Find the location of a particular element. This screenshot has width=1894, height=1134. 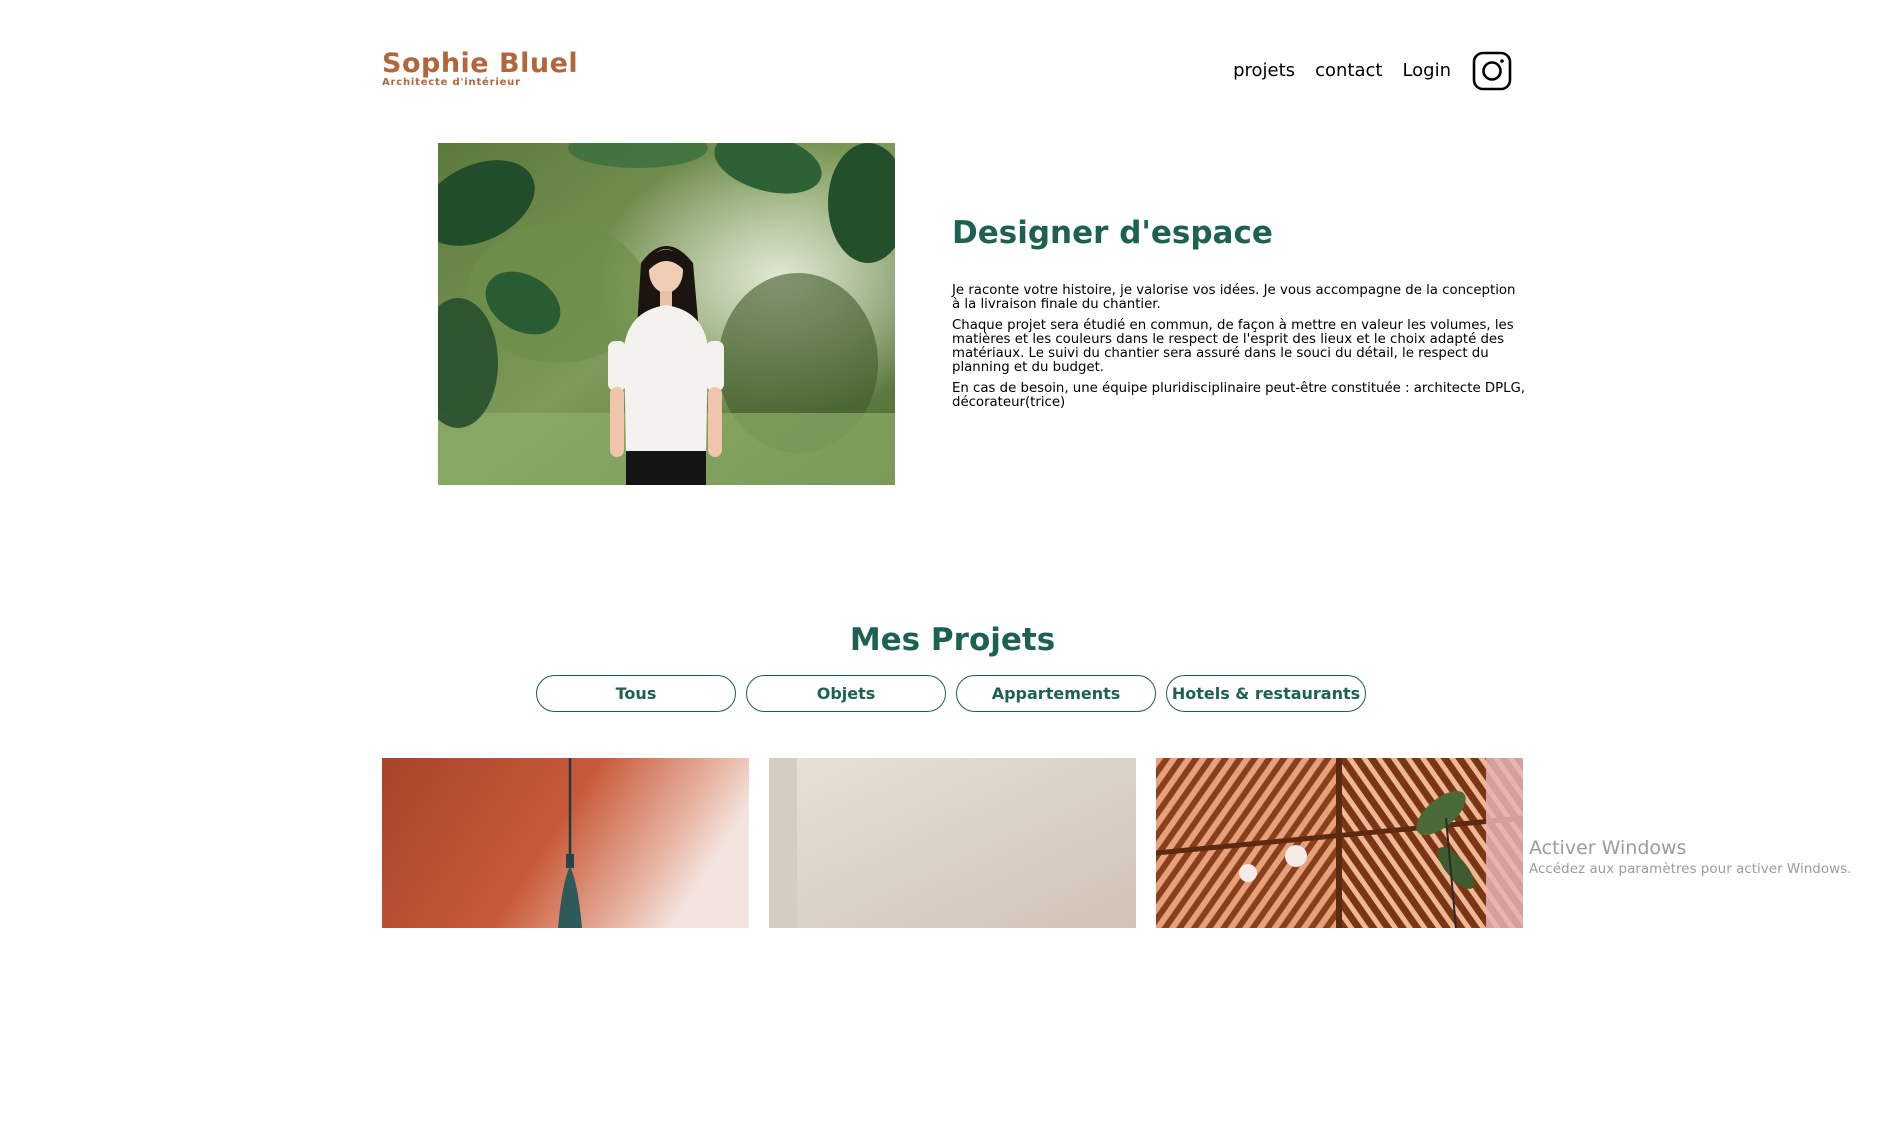

project-gallery is located at coordinates (952, 843).